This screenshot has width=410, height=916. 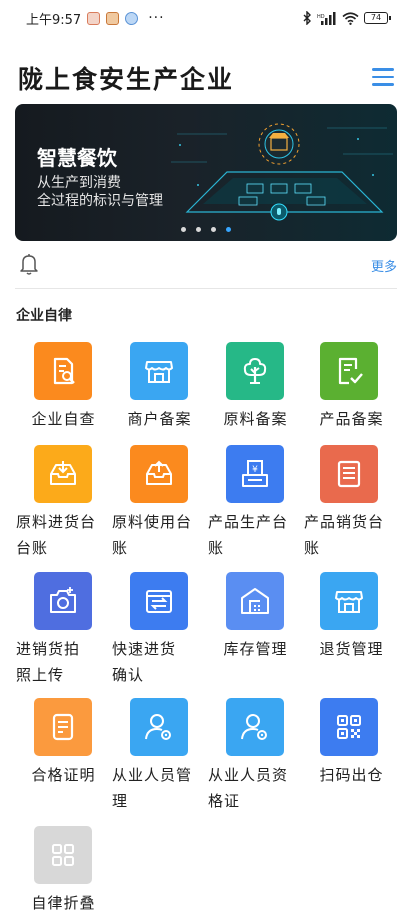 I want to click on grid-item-label: 合格证明, so click(x=63, y=775).